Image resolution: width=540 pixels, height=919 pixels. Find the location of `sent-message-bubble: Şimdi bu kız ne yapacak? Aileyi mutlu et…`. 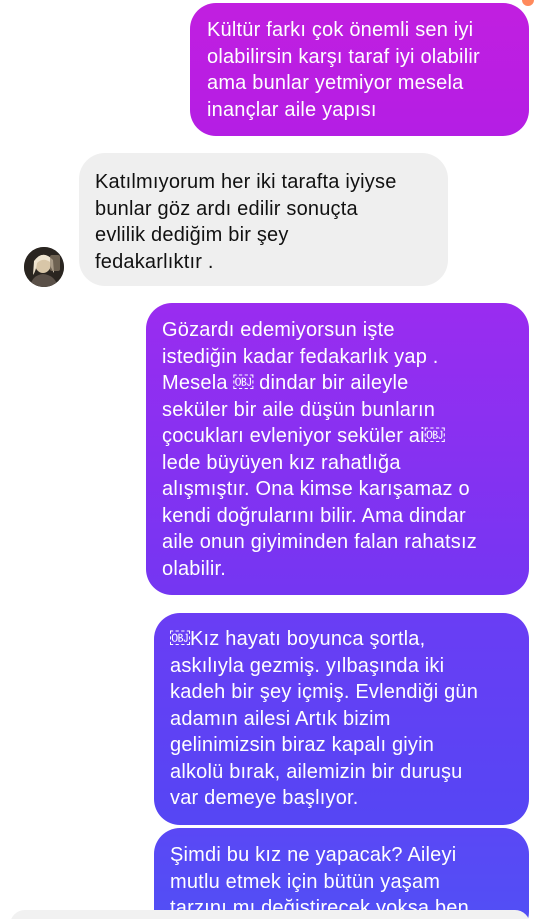

sent-message-bubble: Şimdi bu kız ne yapacak? Aileyi mutlu et… is located at coordinates (341, 873).